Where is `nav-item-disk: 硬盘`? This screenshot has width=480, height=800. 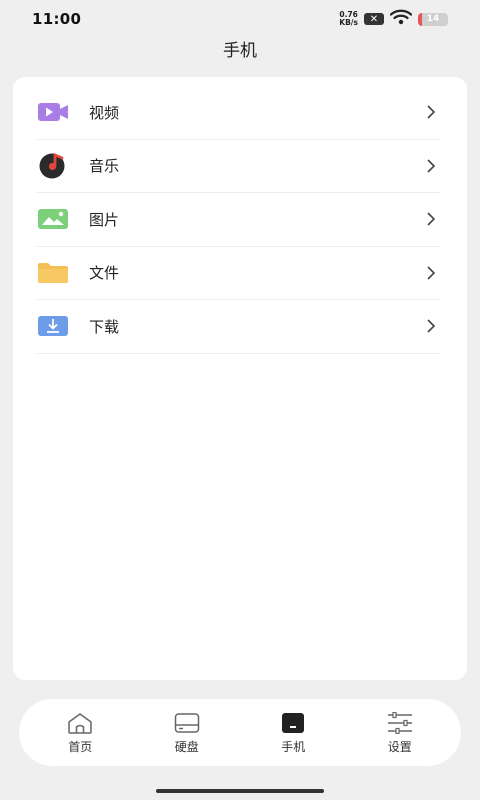
nav-item-disk: 硬盘 is located at coordinates (187, 733).